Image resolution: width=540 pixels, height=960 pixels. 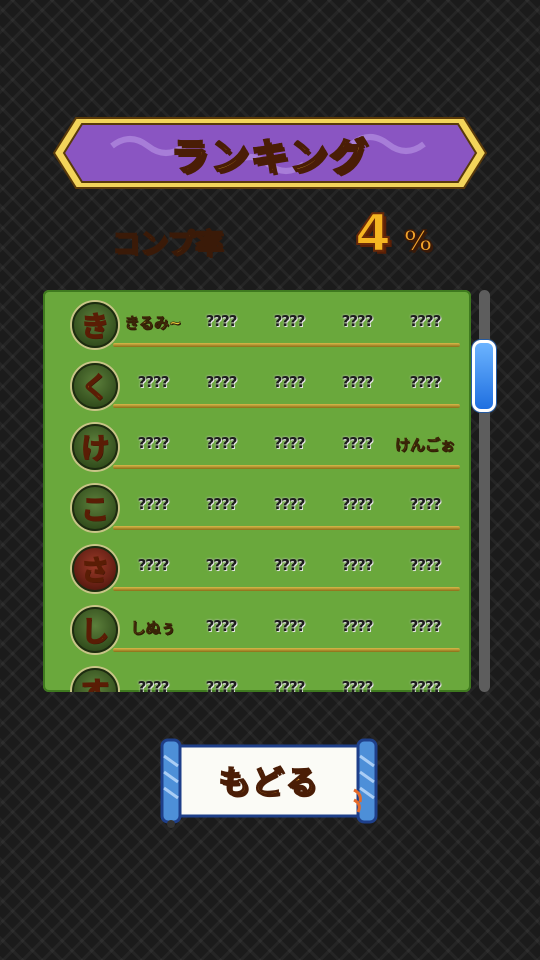 I want to click on ranking-cell: きるみ~, so click(x=153, y=323).